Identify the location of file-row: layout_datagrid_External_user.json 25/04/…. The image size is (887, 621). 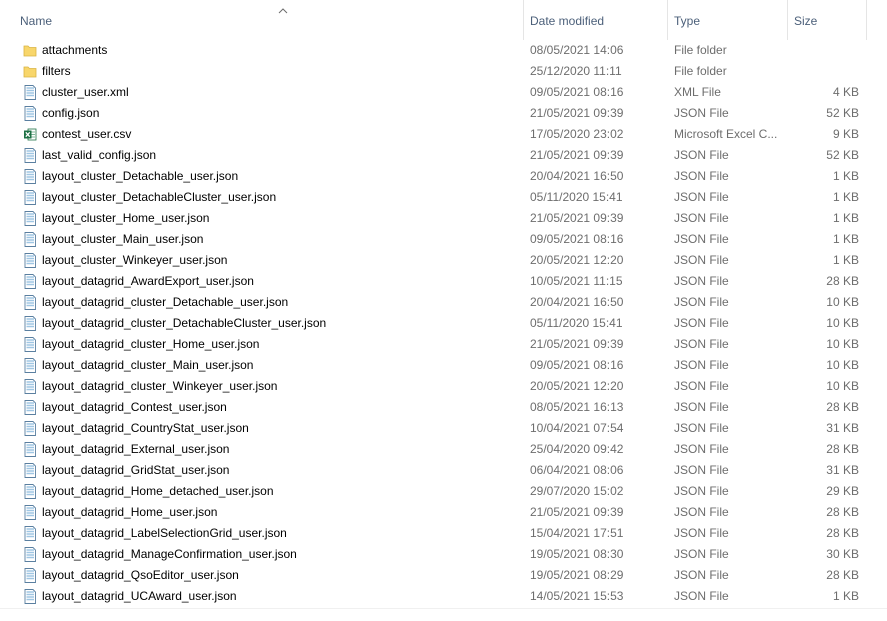
(443, 449).